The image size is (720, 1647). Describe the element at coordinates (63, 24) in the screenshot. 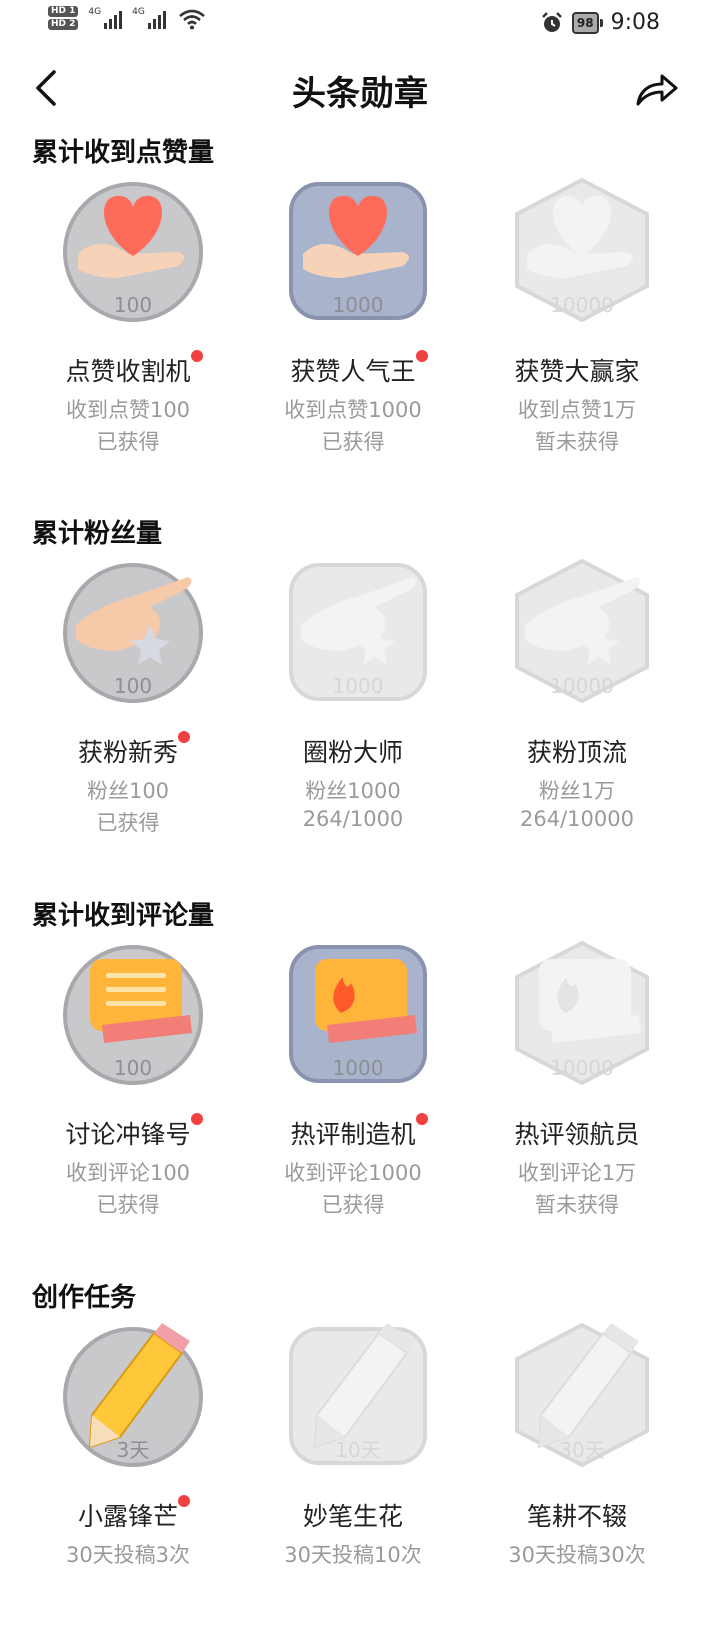

I see `hd2-badge: HD 2` at that location.